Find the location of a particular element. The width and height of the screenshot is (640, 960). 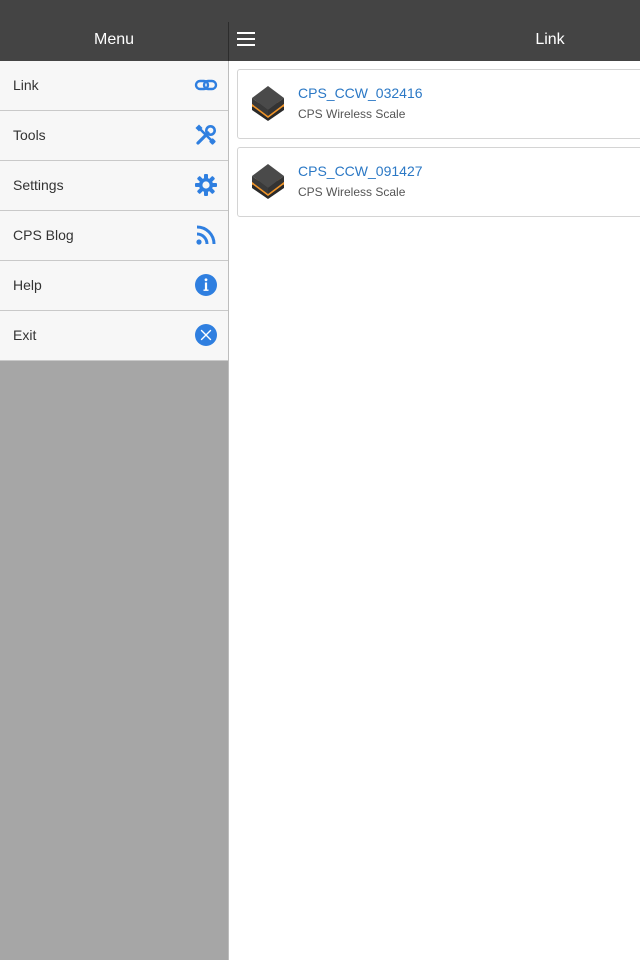

menu-title: Menu is located at coordinates (114, 39).